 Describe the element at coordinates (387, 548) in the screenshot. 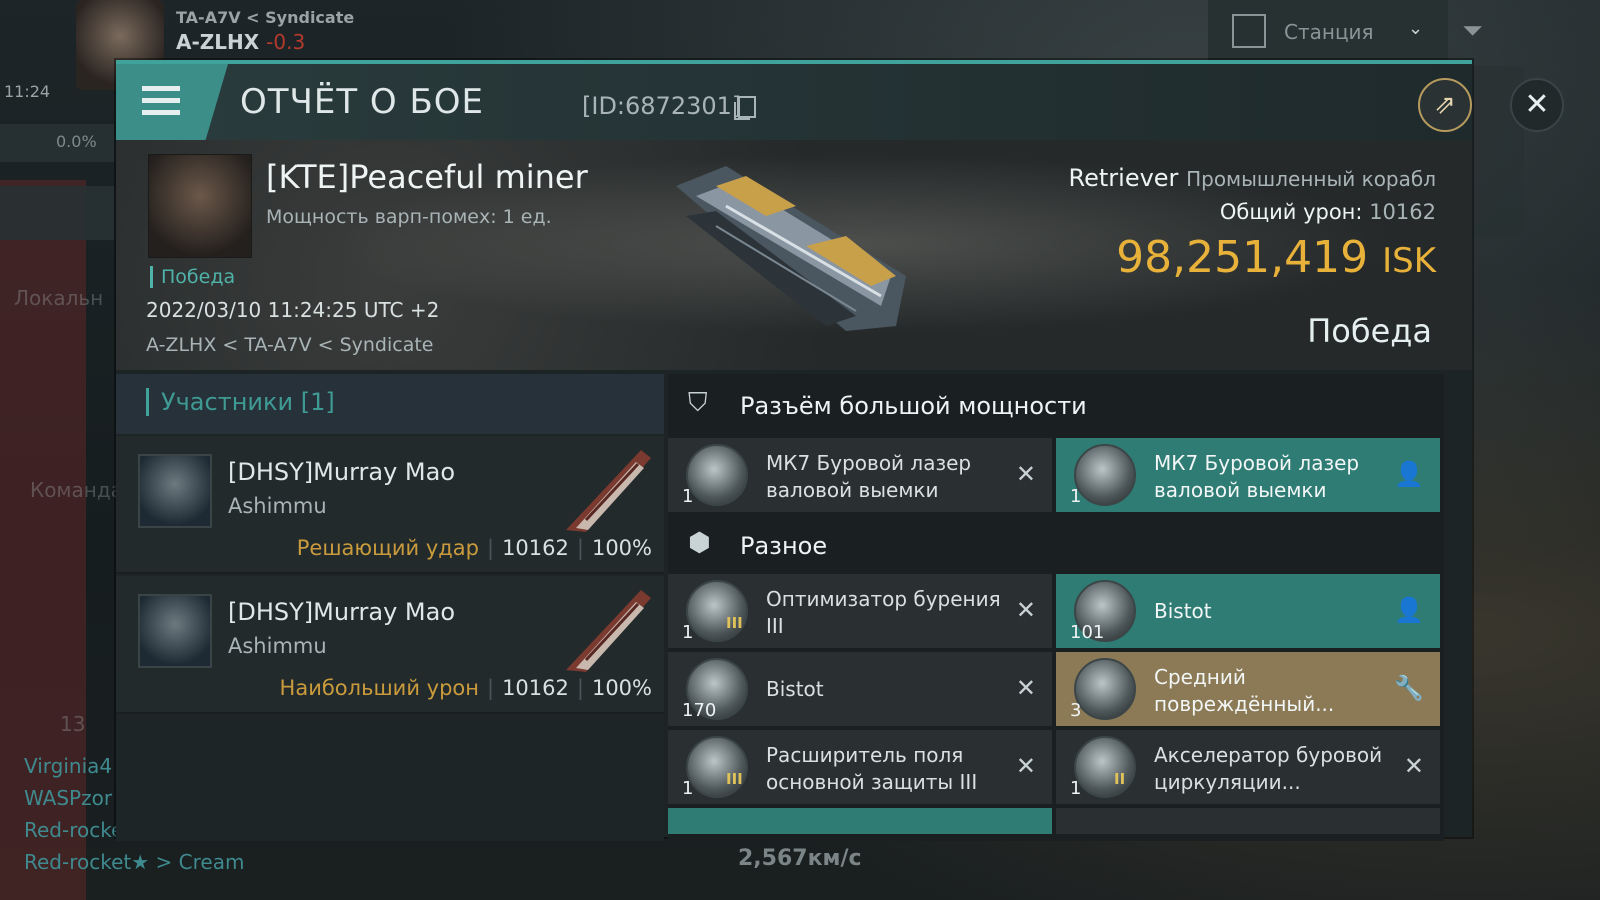

I see `final-blow-label: Решающий удар` at that location.